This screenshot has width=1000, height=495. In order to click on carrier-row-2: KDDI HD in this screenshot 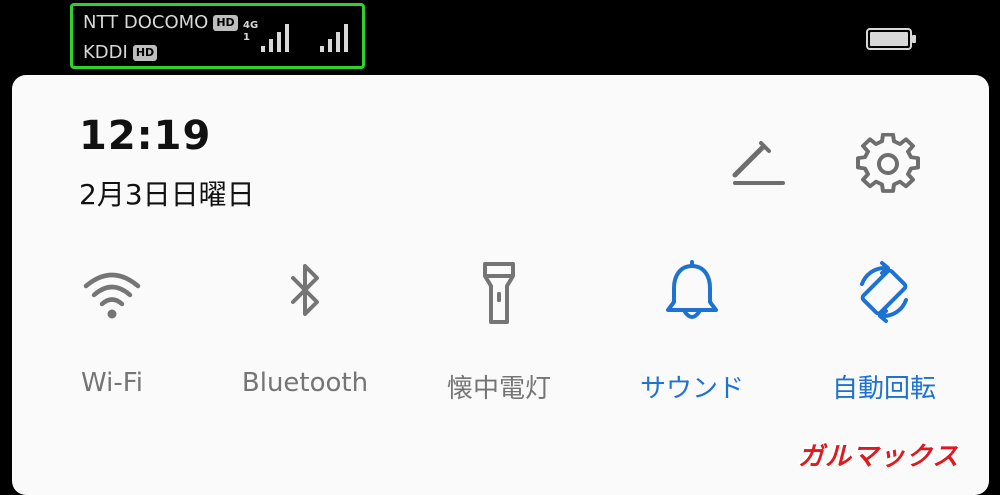, I will do `click(120, 52)`.